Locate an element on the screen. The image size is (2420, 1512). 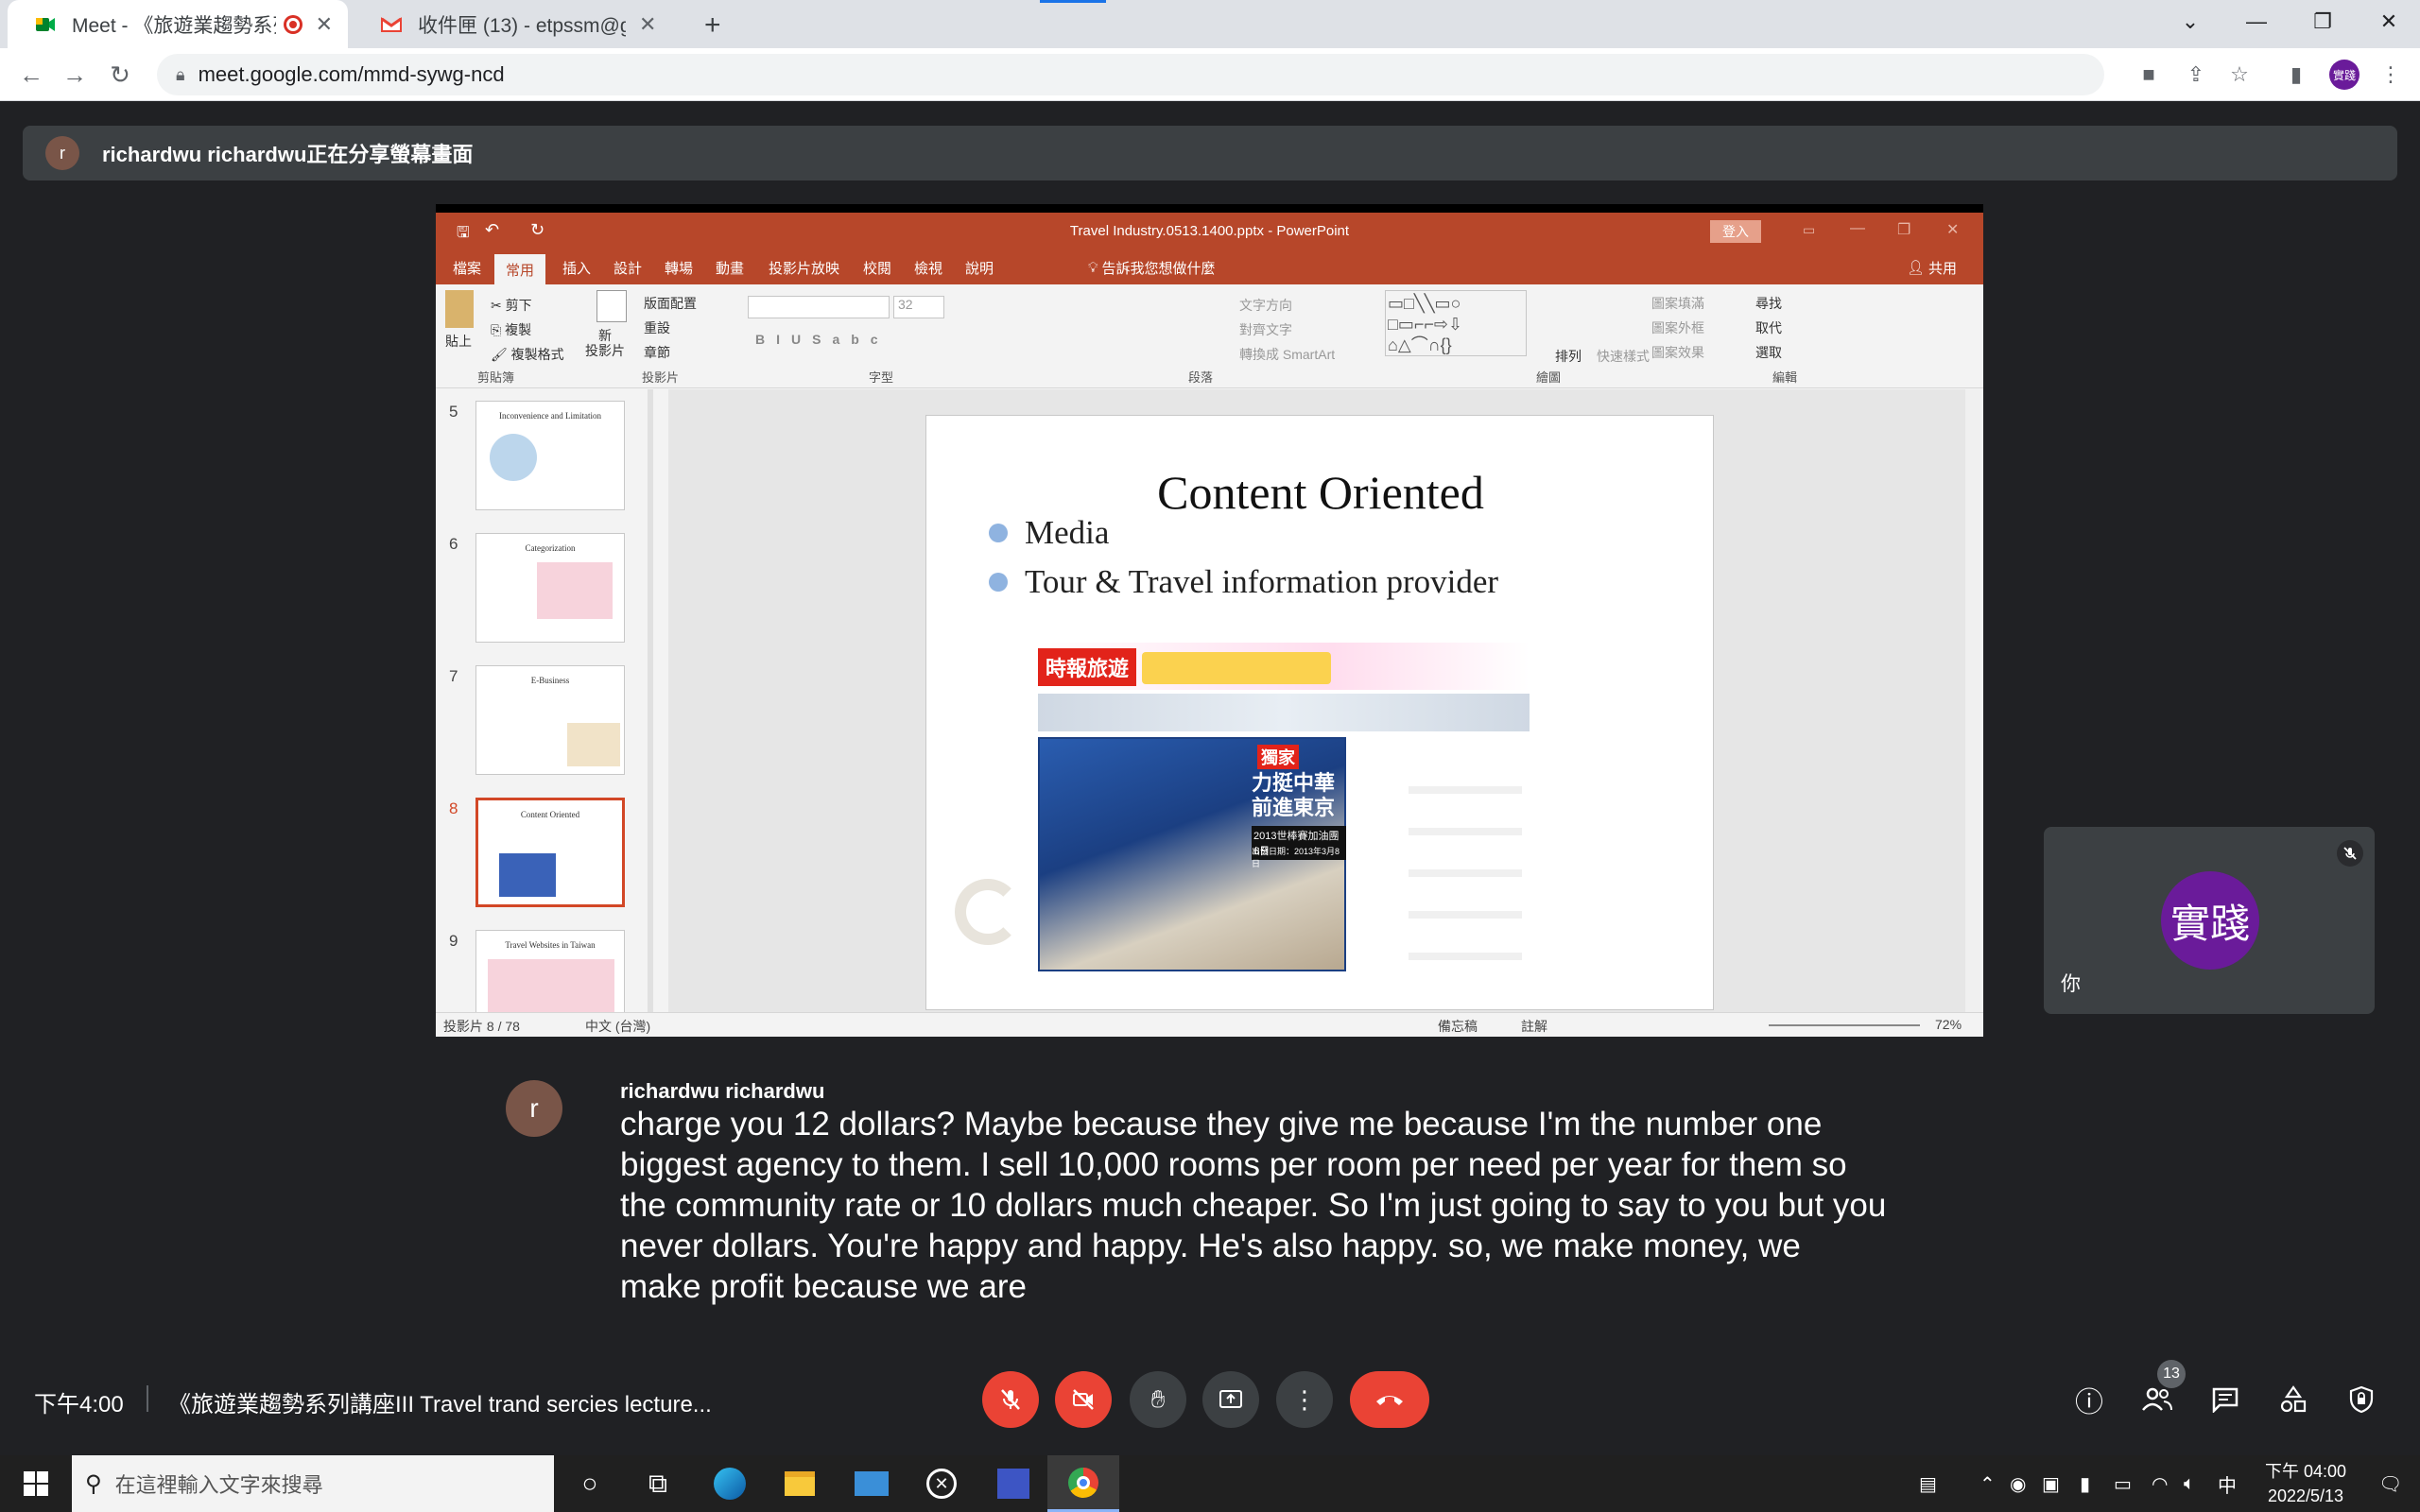
raise-hand-button: ✋︎ is located at coordinates (1158, 1399).